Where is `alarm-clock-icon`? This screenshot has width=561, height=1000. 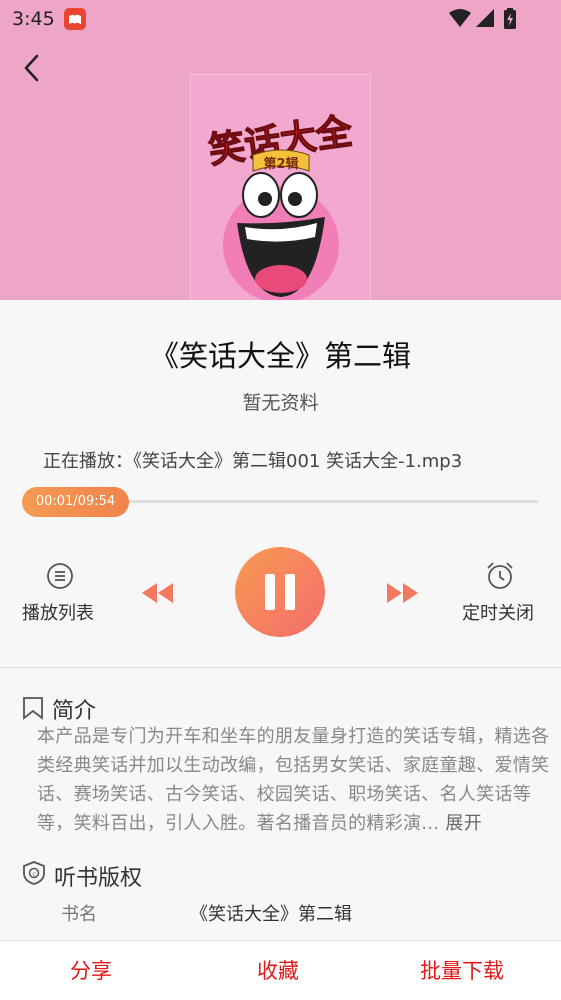 alarm-clock-icon is located at coordinates (500, 576).